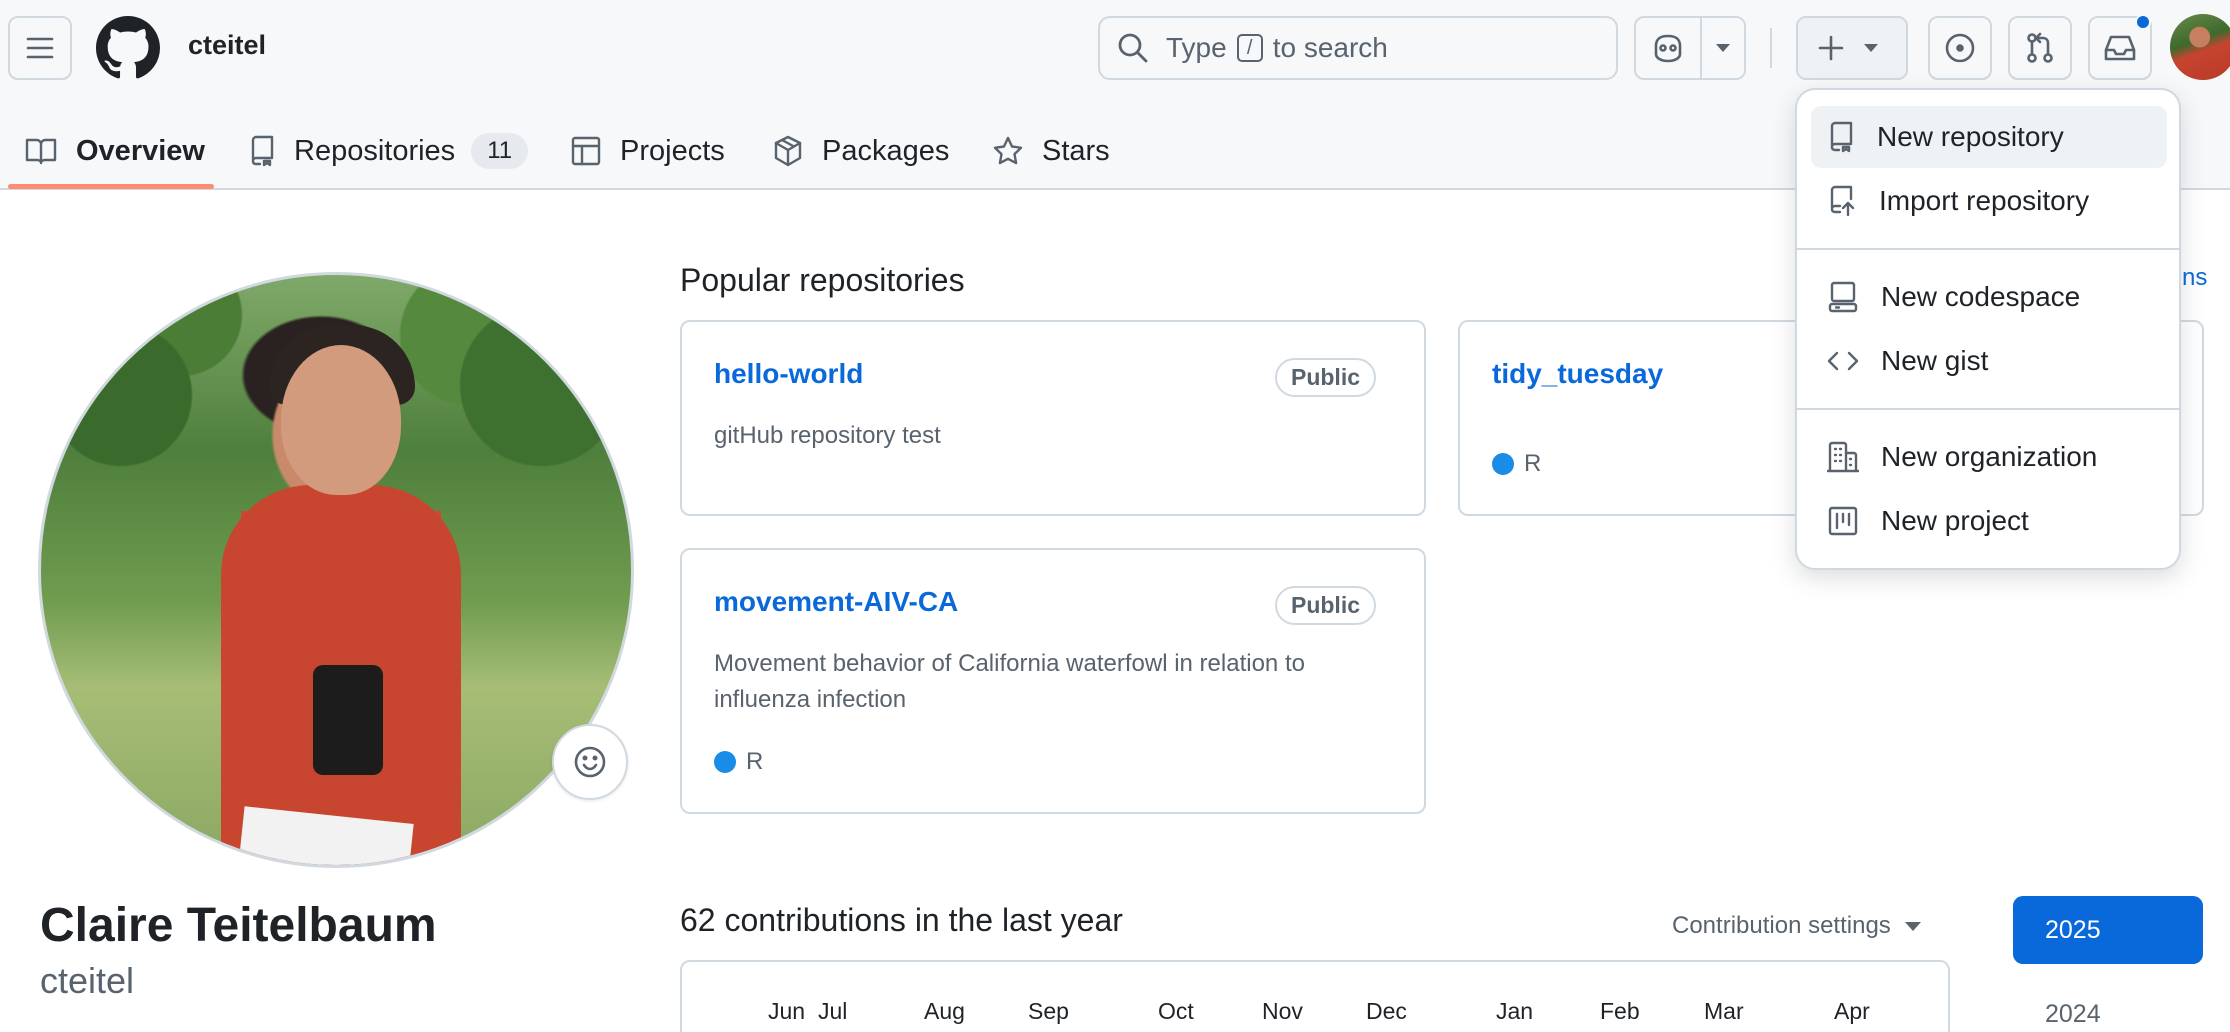 The image size is (2230, 1032). I want to click on repositories-count: 11, so click(500, 151).